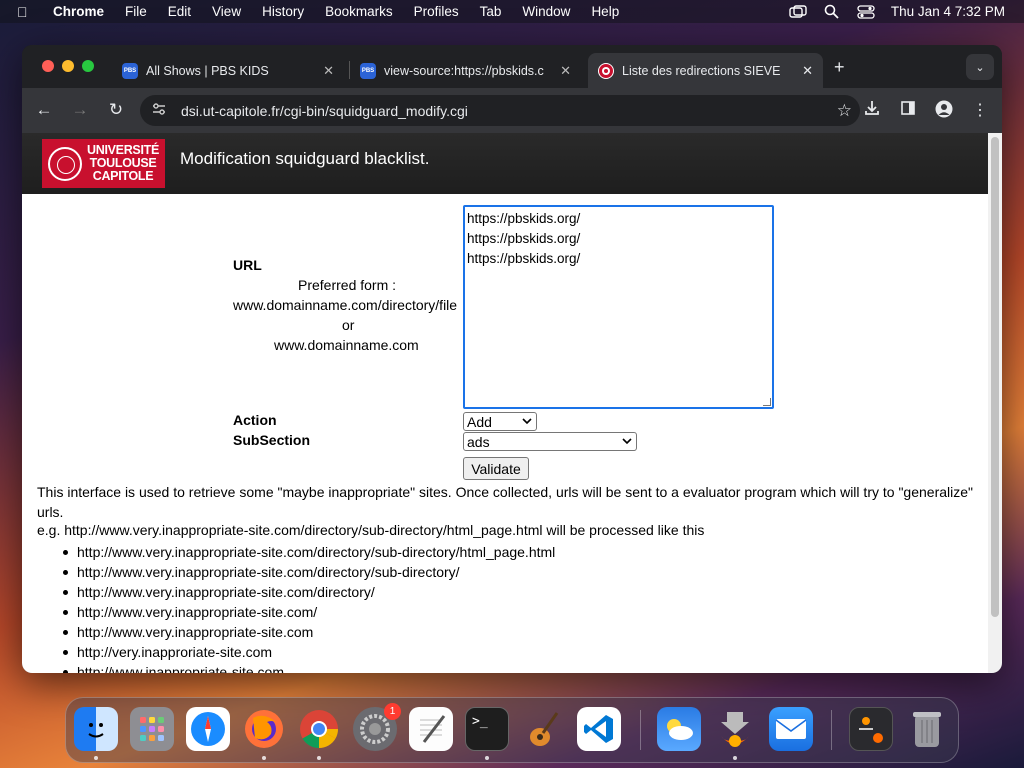 The height and width of the screenshot is (768, 1024). I want to click on reload-icon: ↻, so click(116, 110).